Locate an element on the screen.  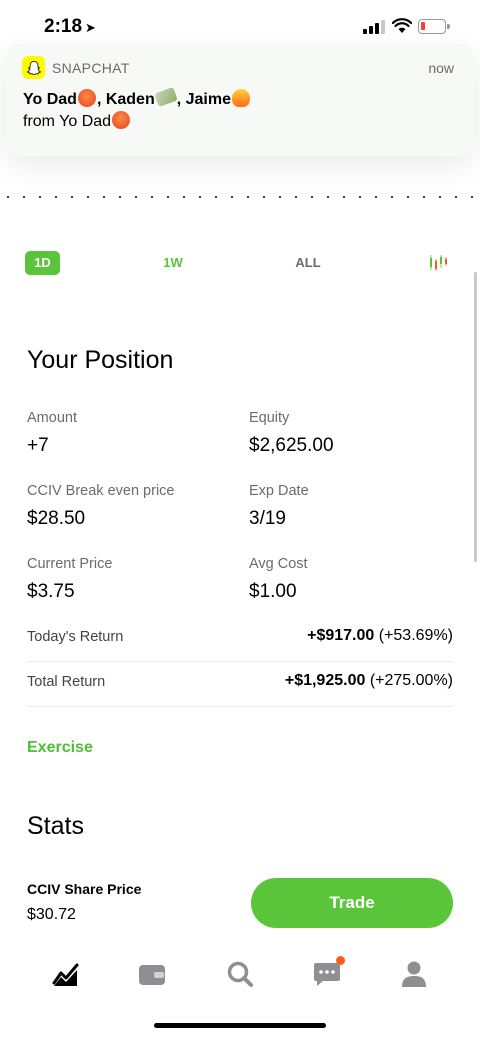
battery-icon is located at coordinates (434, 26).